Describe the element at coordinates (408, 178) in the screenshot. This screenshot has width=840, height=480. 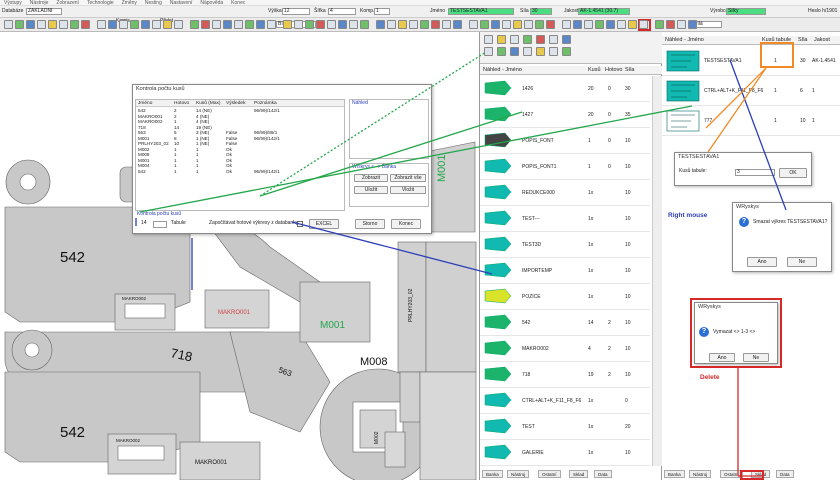
I see `zobrazit-vse-button: Zobrazit vše` at that location.